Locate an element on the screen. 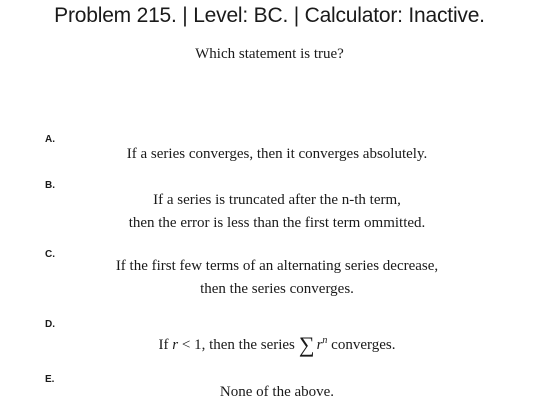 The width and height of the screenshot is (539, 416). choice-e-text: None of the above. is located at coordinates (277, 392).